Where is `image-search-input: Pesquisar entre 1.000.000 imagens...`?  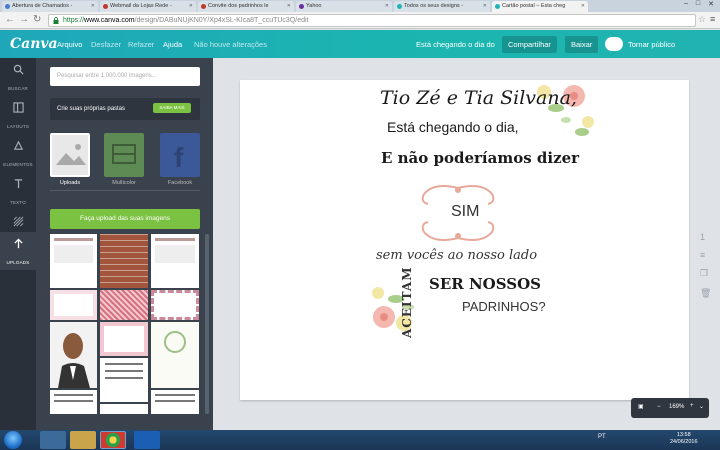 image-search-input: Pesquisar entre 1.000.000 imagens... is located at coordinates (125, 76).